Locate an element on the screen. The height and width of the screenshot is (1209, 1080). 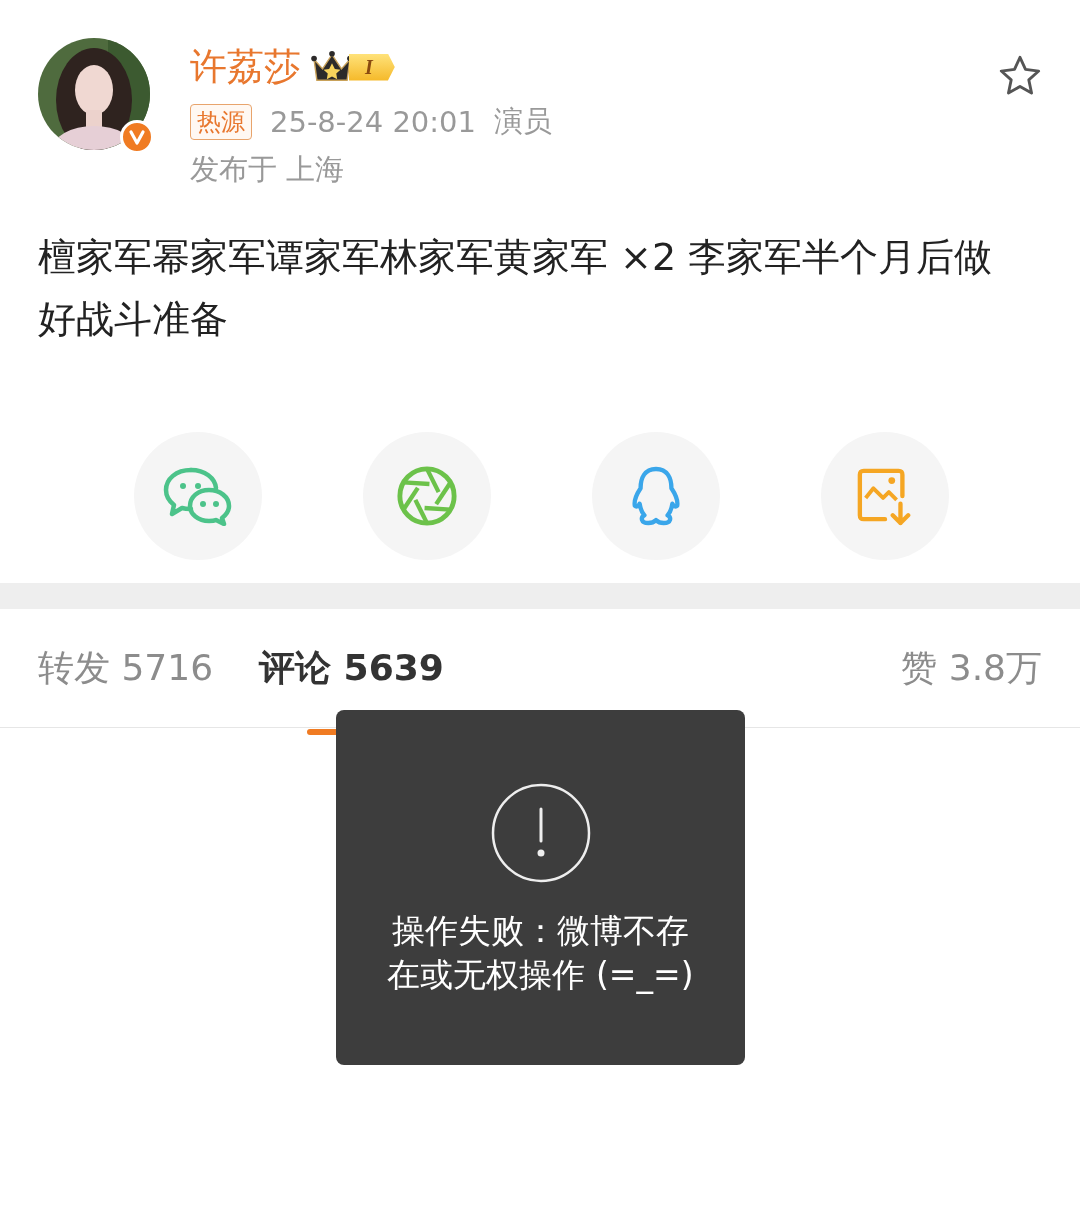
user-name: 许荔莎 is located at coordinates (245, 67).